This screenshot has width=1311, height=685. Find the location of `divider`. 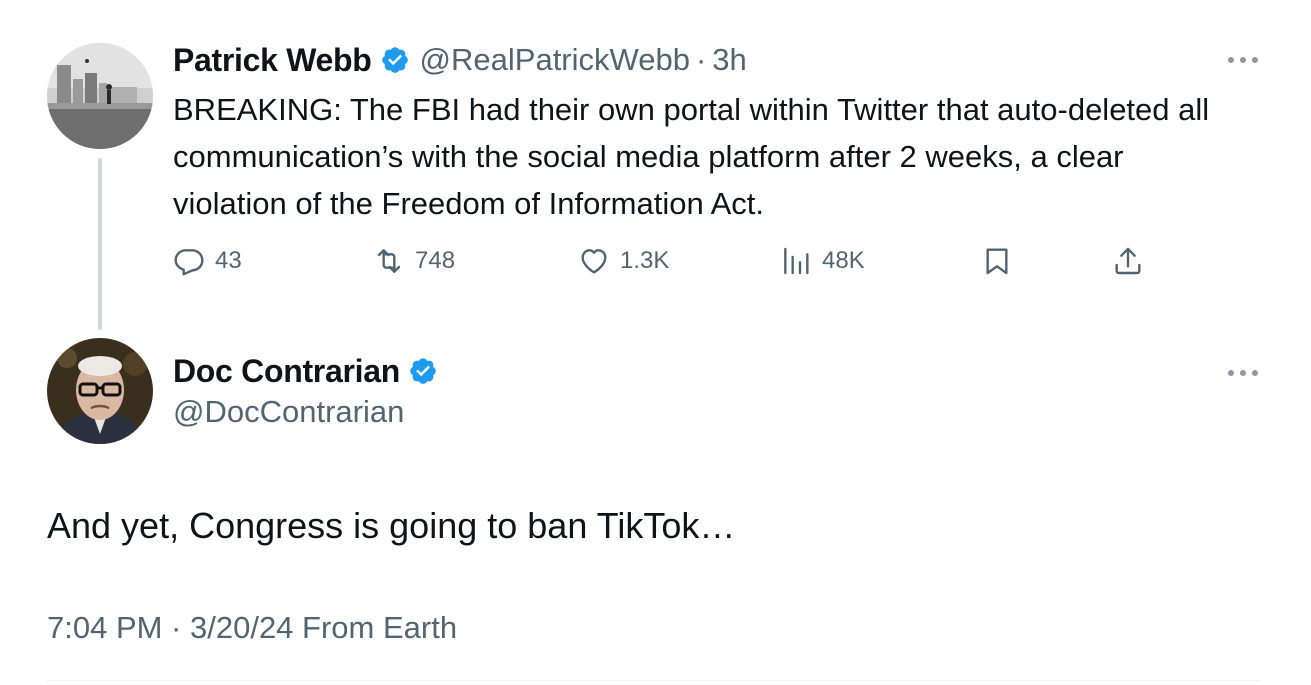

divider is located at coordinates (653, 680).